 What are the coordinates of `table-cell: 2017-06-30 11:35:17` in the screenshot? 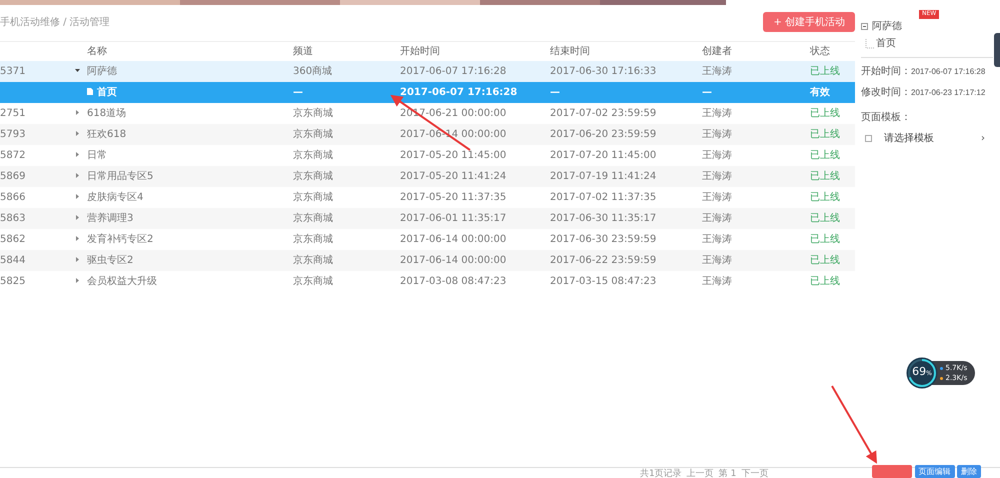 It's located at (603, 218).